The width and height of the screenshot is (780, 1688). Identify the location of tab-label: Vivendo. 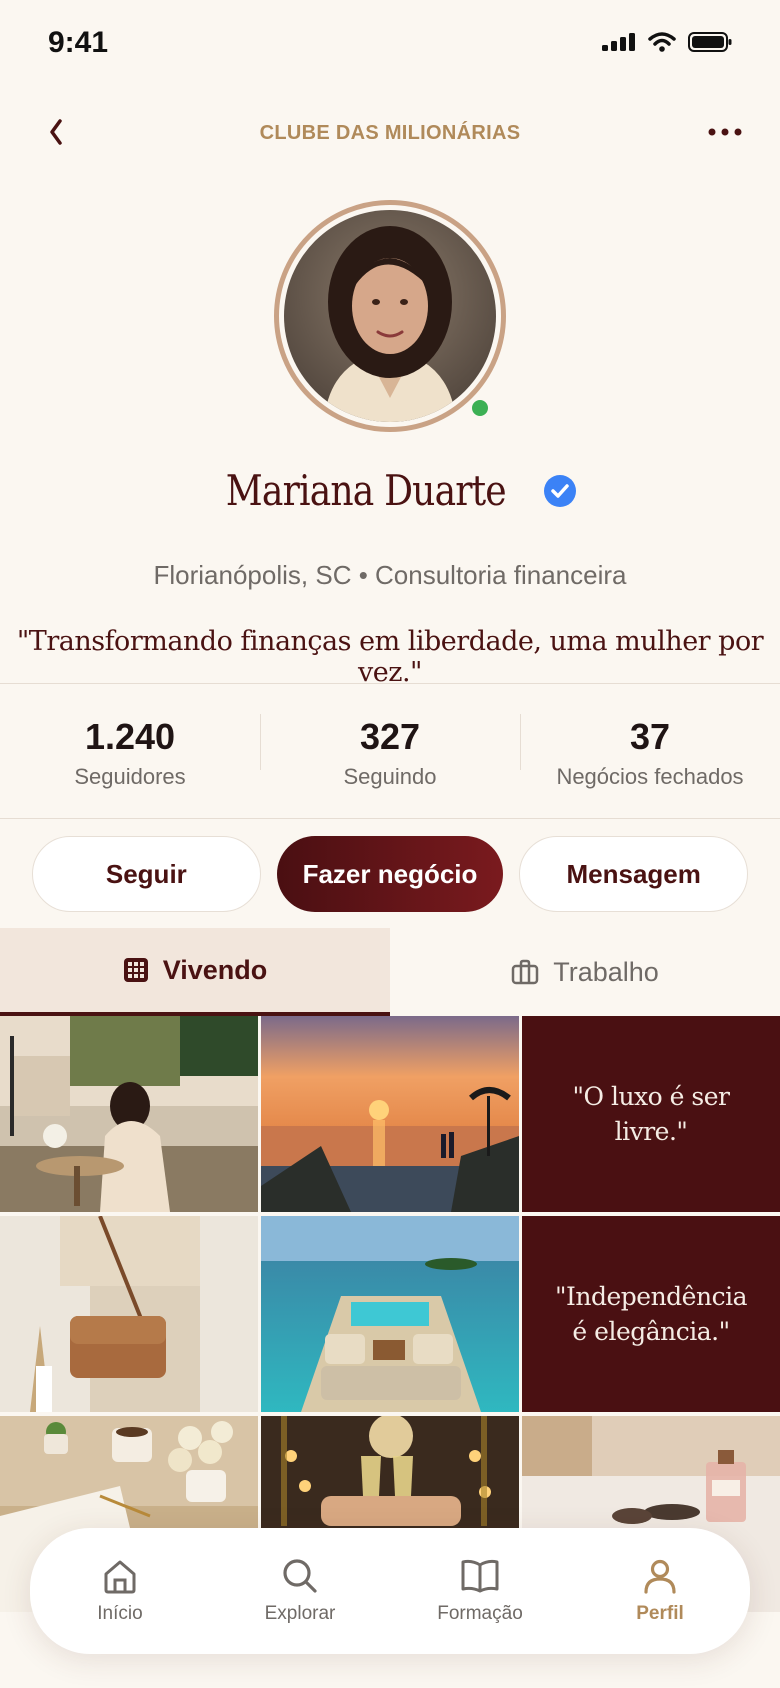
(215, 969).